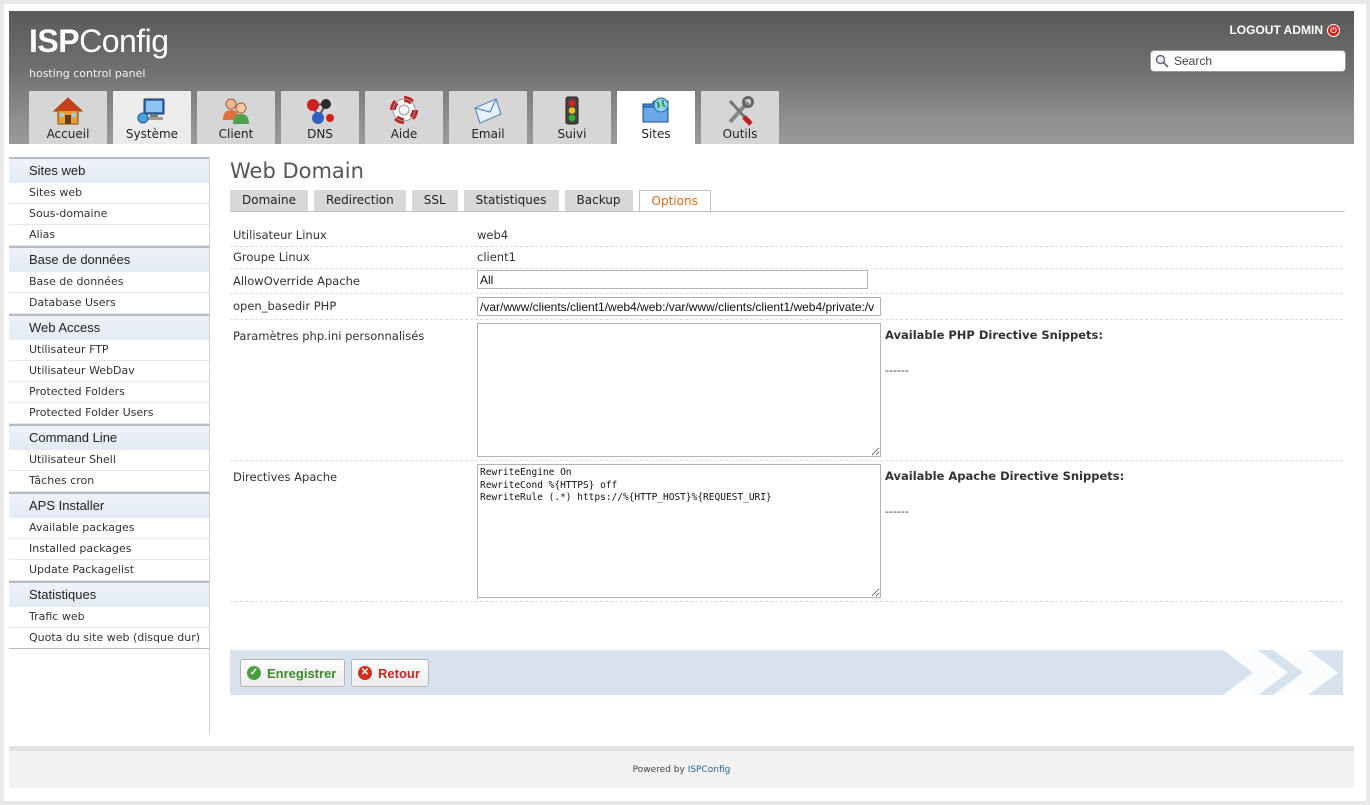 The width and height of the screenshot is (1370, 805). What do you see at coordinates (1276, 30) in the screenshot?
I see `logout-label: LOGOUT ADMIN` at bounding box center [1276, 30].